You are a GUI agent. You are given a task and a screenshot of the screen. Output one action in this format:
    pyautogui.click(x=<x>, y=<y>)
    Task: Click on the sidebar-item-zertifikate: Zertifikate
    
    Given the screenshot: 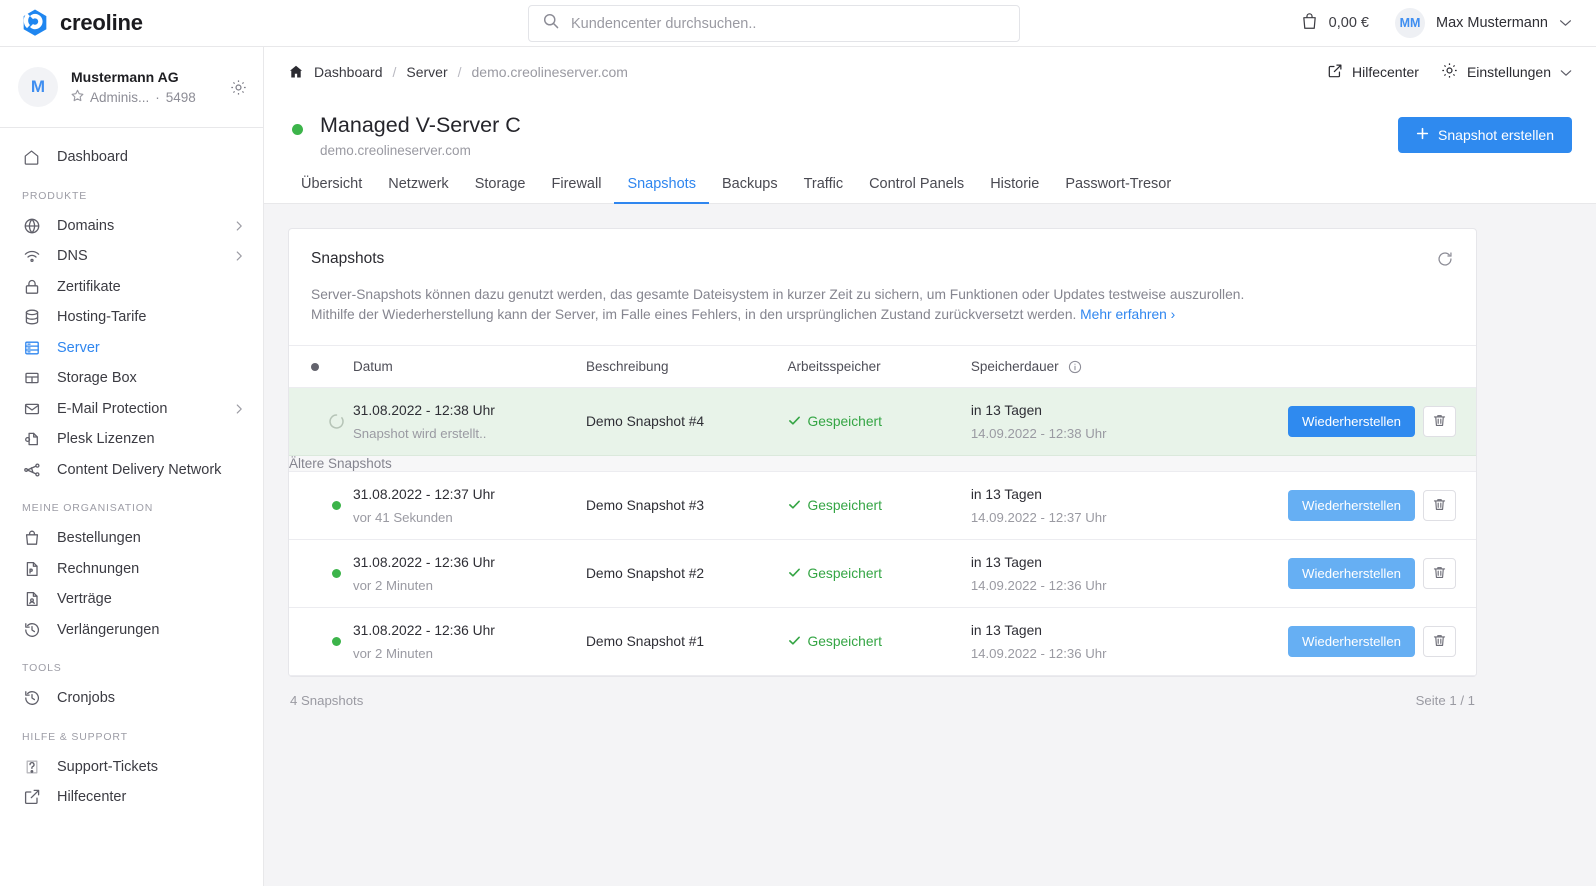 What is the action you would take?
    pyautogui.click(x=131, y=287)
    